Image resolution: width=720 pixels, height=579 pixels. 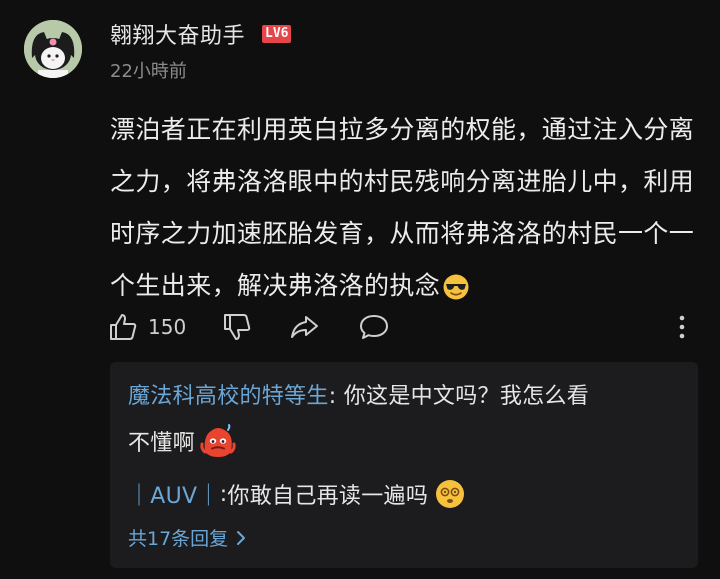 I want to click on thumbs-down-icon, so click(x=237, y=327).